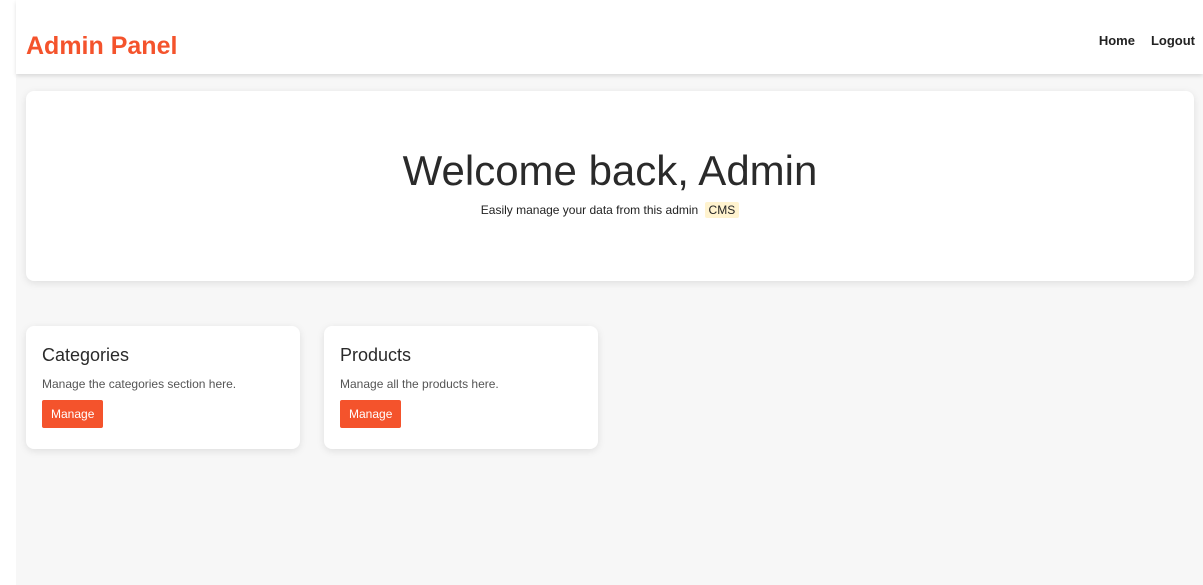  Describe the element at coordinates (139, 384) in the screenshot. I see `categories-card-description: Manage the categories section here.` at that location.